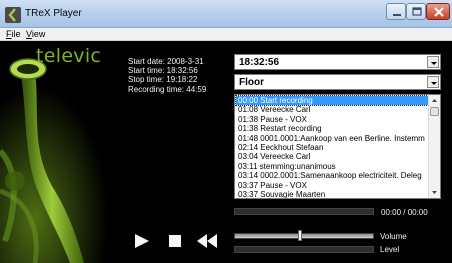 This screenshot has width=452, height=263. I want to click on start-time-text: Start time: 18:32:56, so click(163, 70).